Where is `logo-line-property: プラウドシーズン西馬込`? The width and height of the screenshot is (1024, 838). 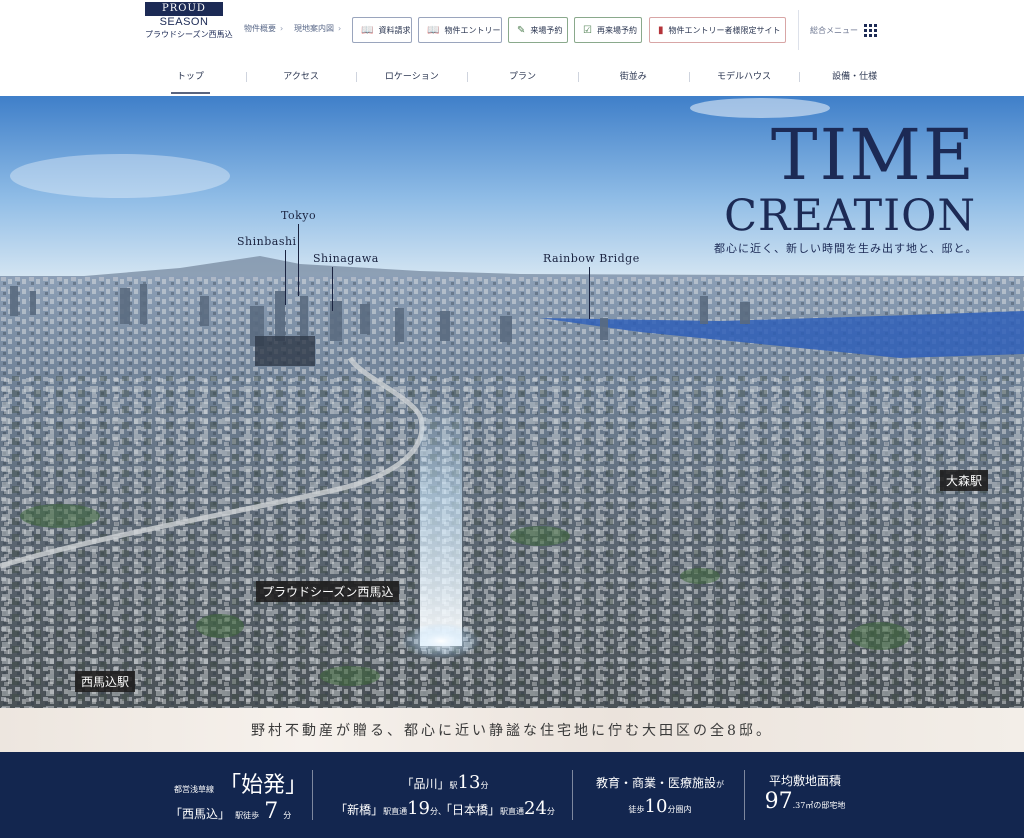 logo-line-property: プラウドシーズン西馬込 is located at coordinates (189, 34).